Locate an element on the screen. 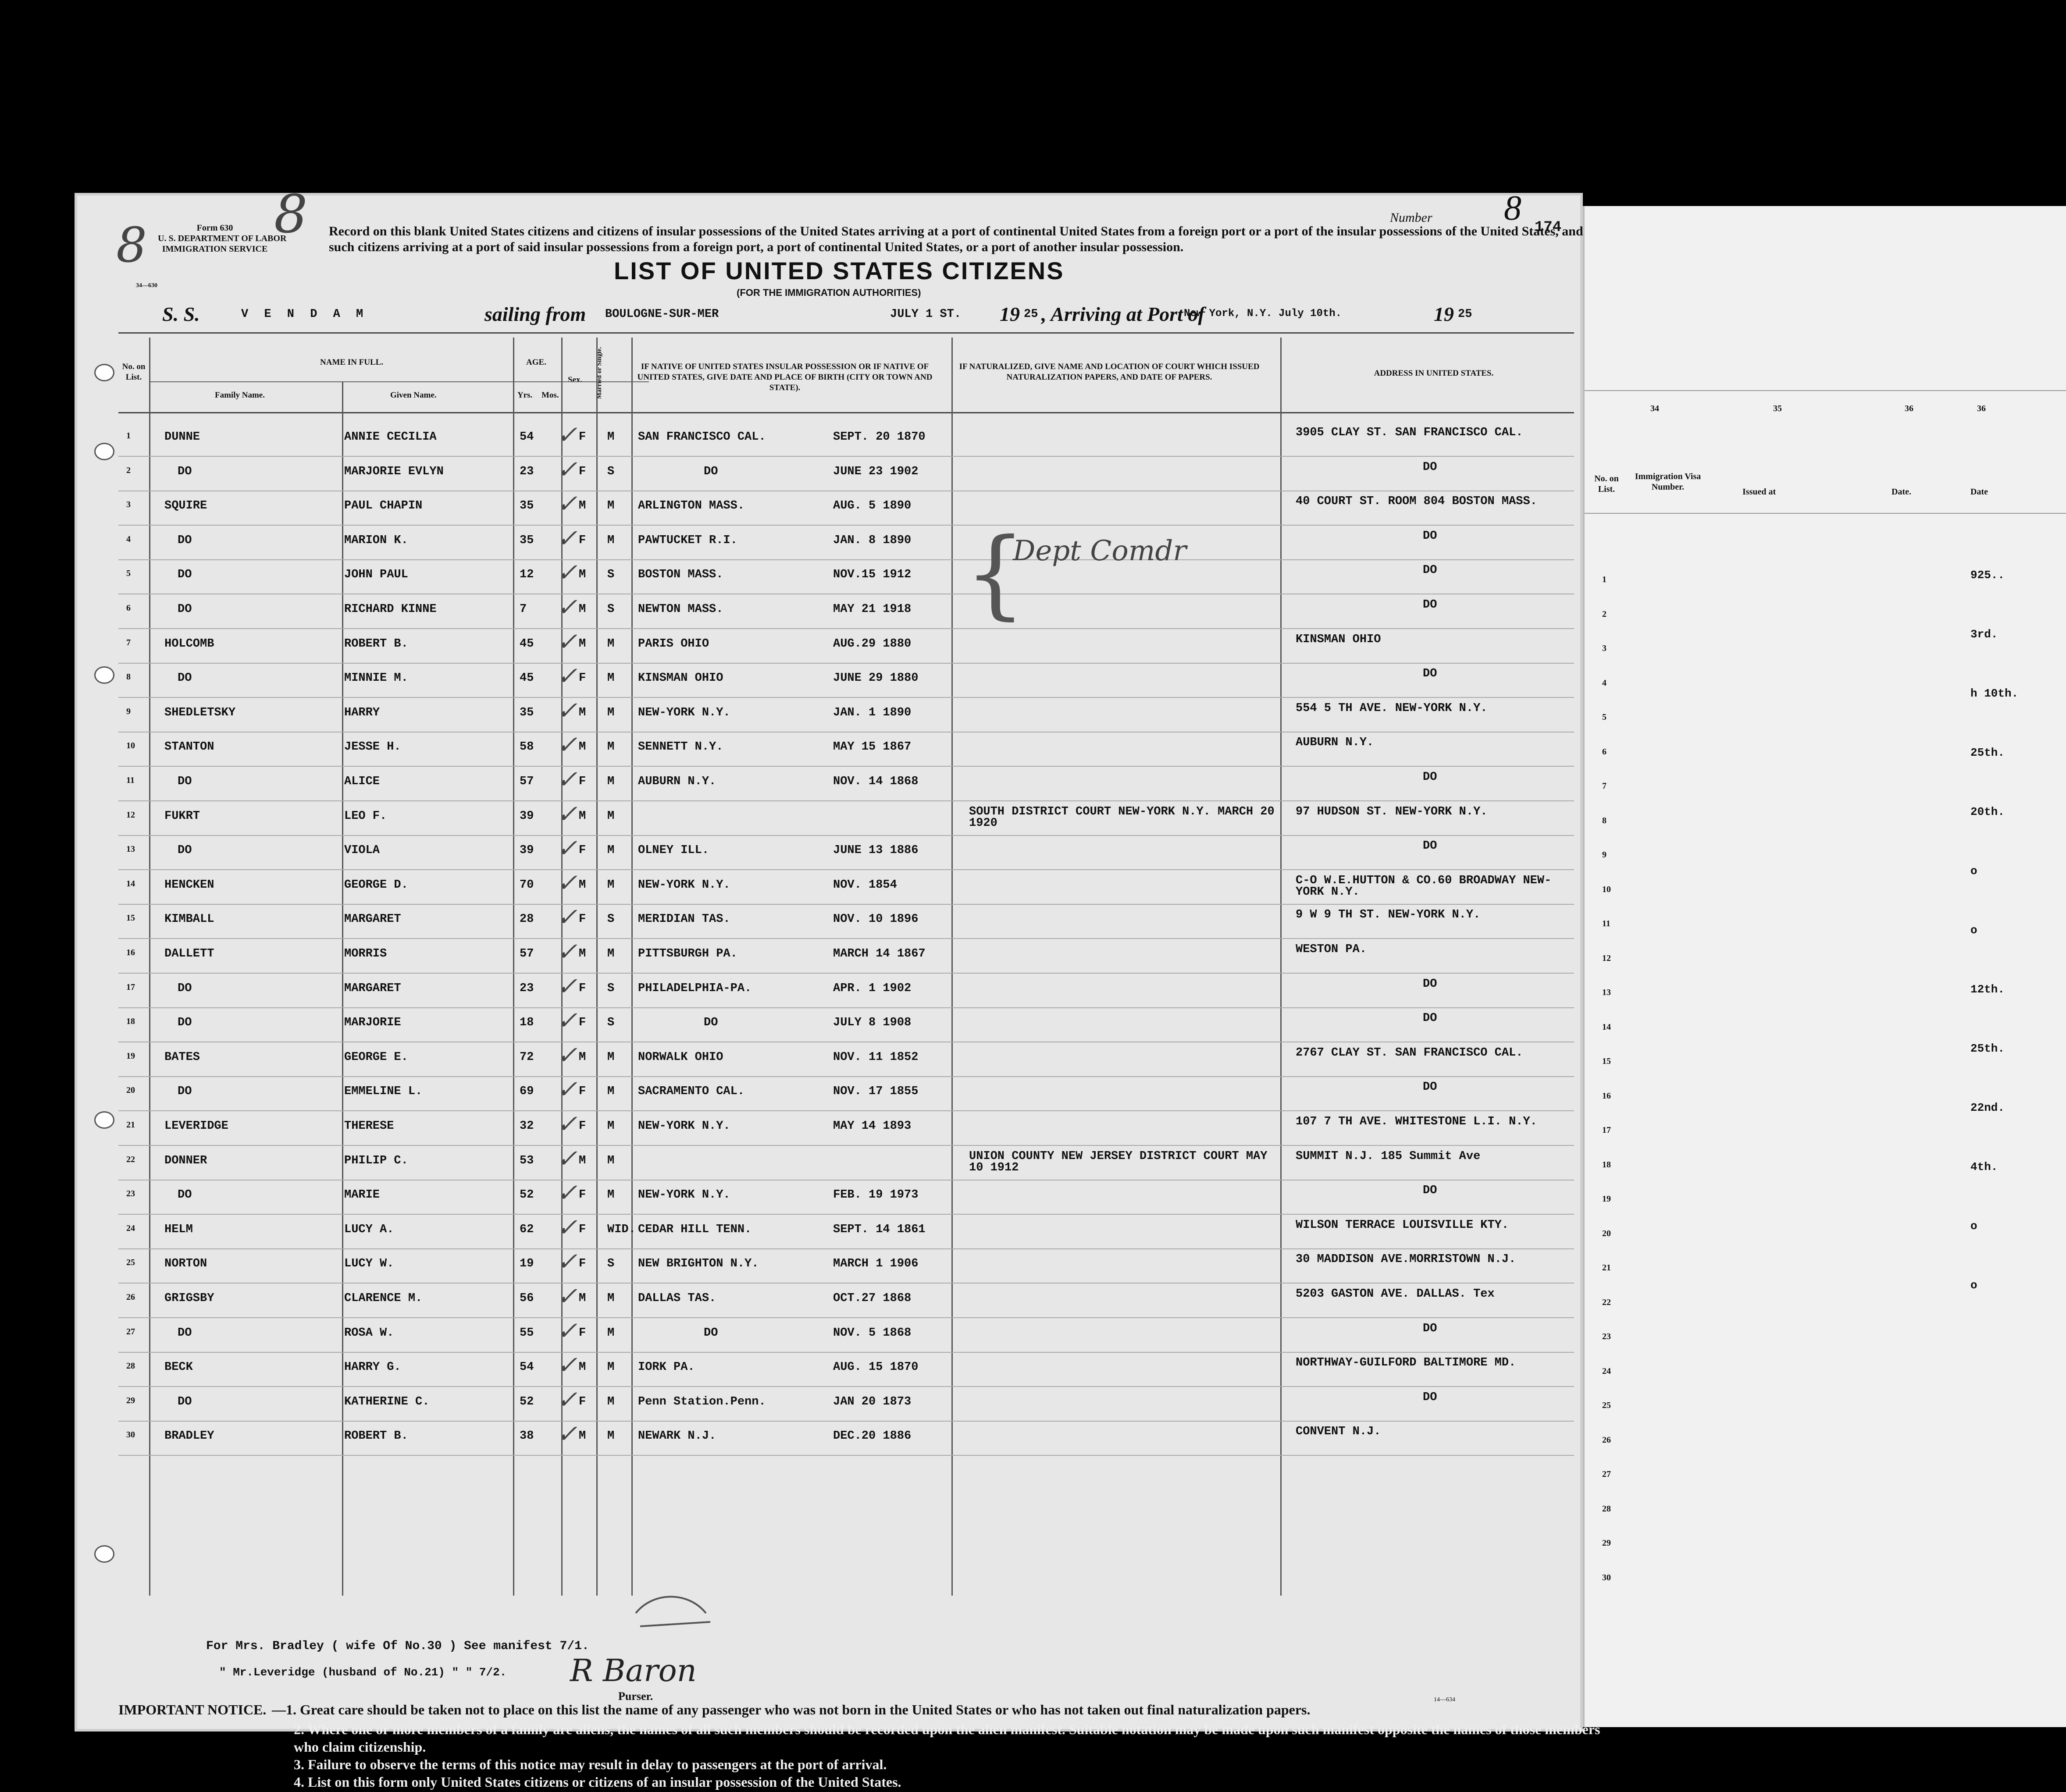  stub-edge-text: h 10th. is located at coordinates (1995, 693).